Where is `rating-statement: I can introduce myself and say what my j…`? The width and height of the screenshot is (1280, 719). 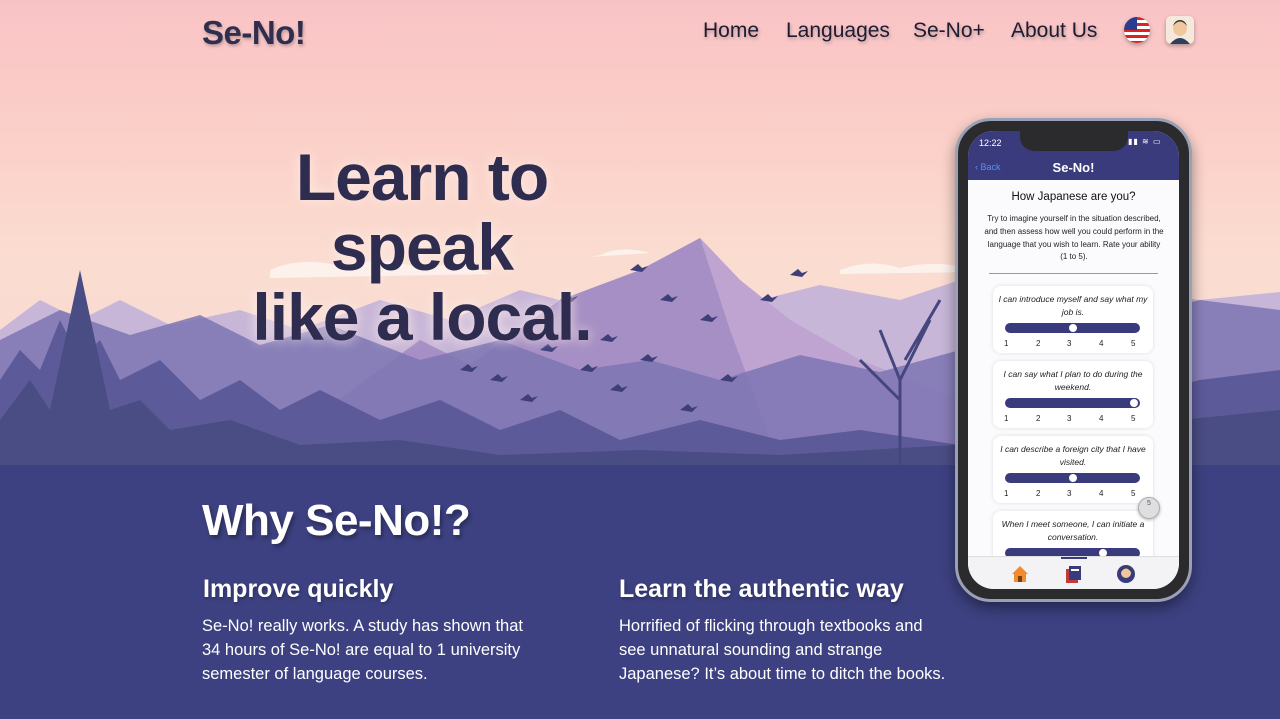
rating-statement: I can introduce myself and say what my j… is located at coordinates (1073, 305).